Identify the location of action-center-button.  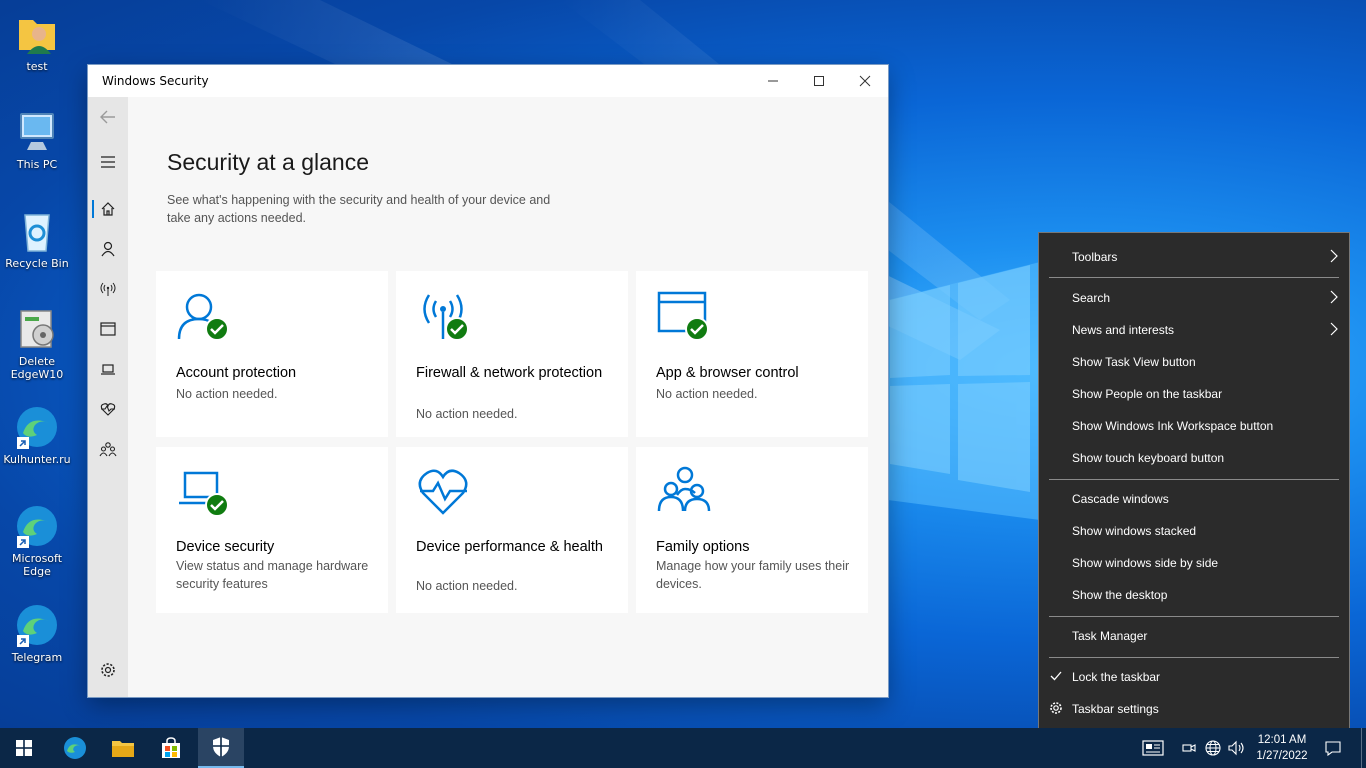
(1333, 748).